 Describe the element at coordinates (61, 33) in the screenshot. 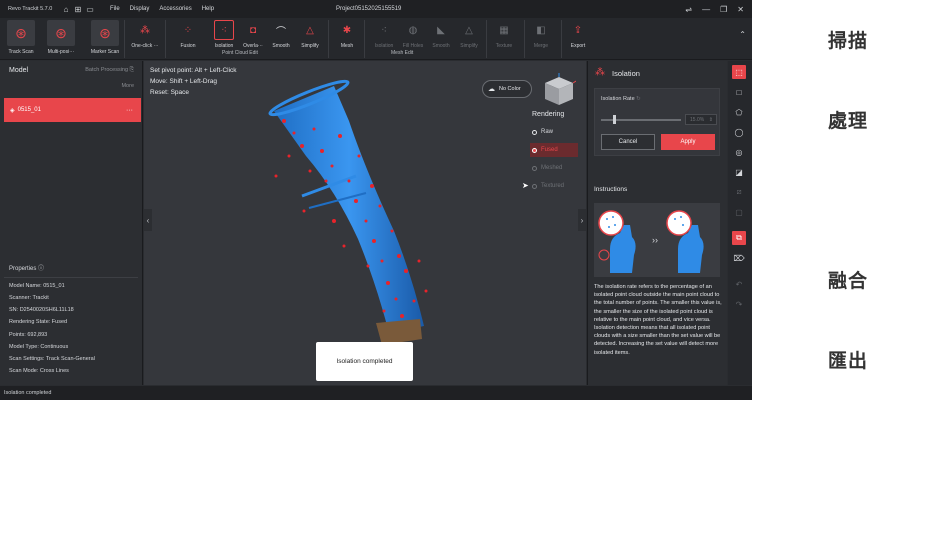

I see `multi-position-icon: ⊛` at that location.